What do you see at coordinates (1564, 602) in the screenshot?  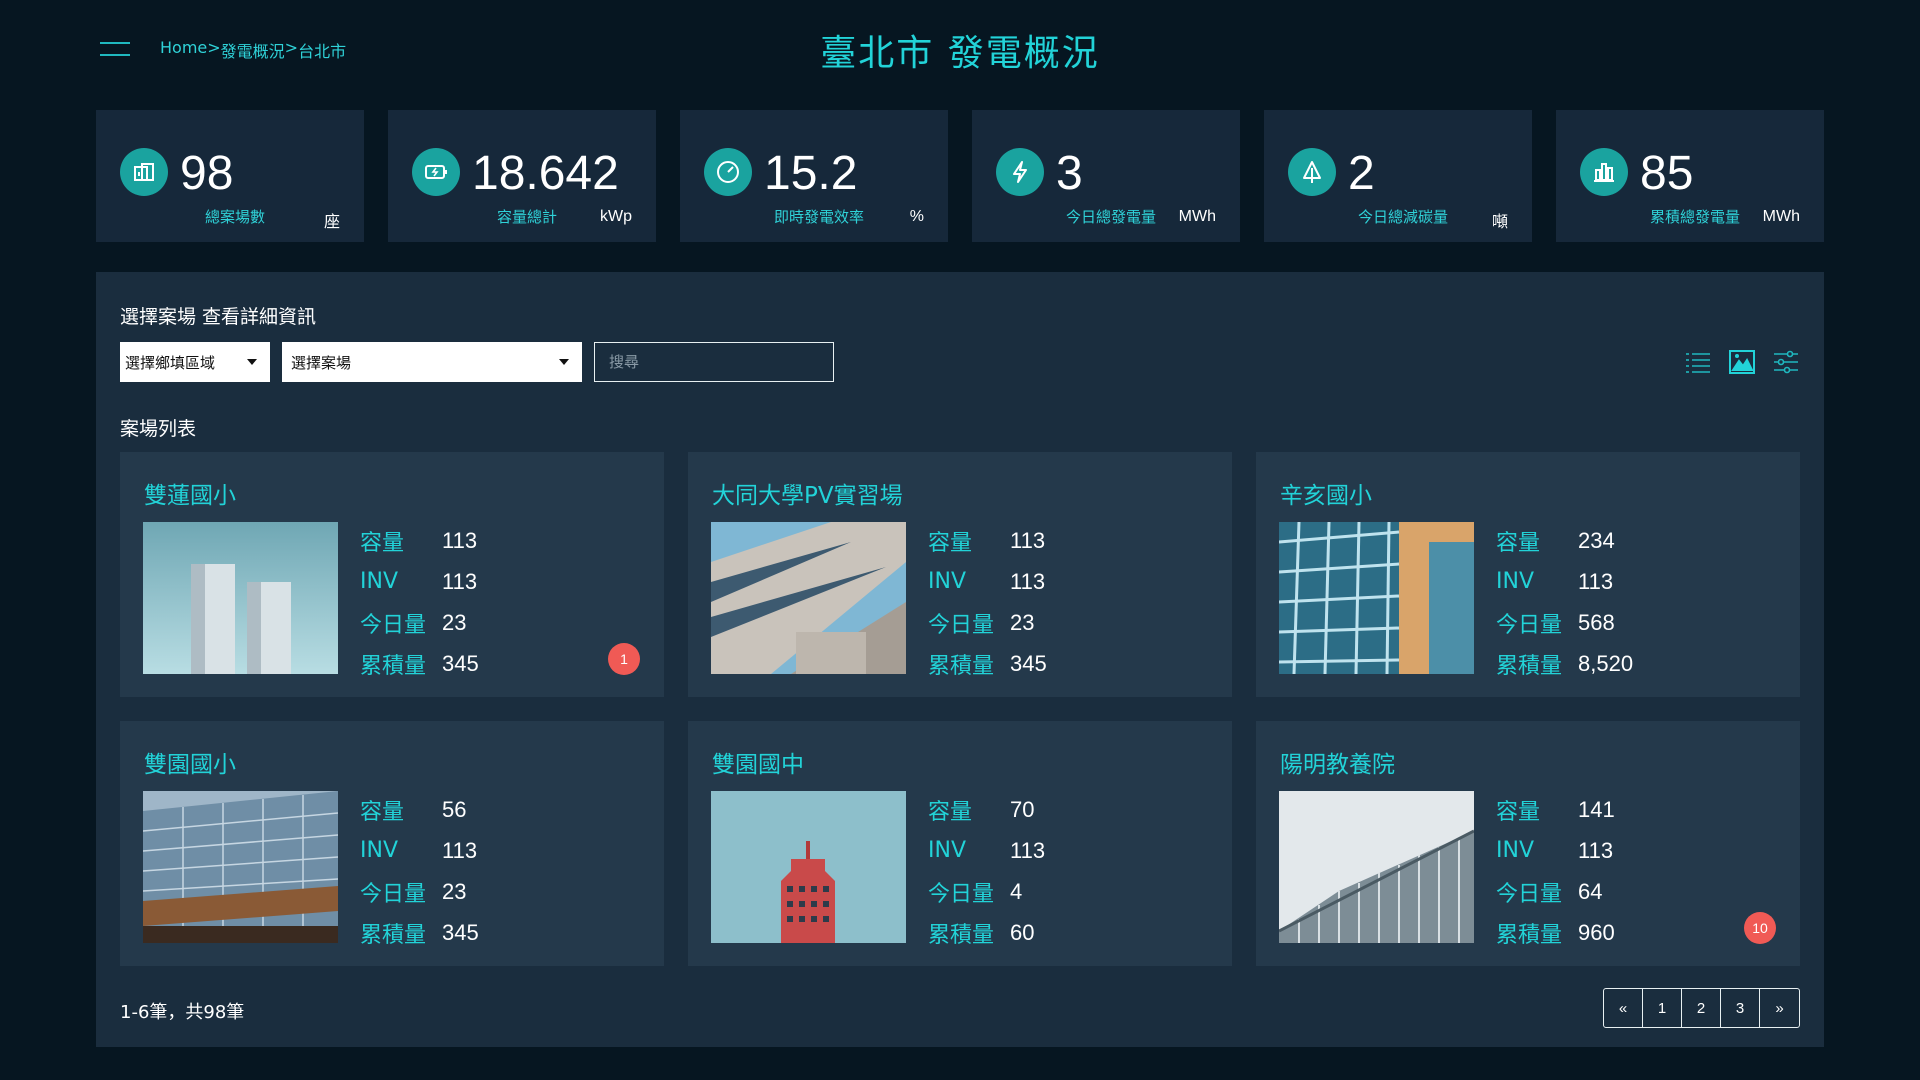 I see `site-stats: 容量 234 INV 113 今日量 568 累積量 8,520` at bounding box center [1564, 602].